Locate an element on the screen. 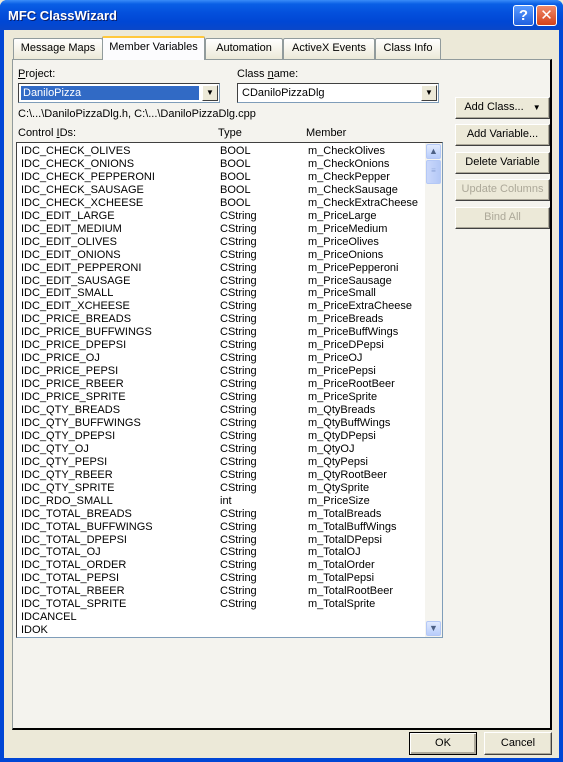 The width and height of the screenshot is (563, 762). control-id: IDC_CHECK_SAUSAGE is located at coordinates (82, 189).